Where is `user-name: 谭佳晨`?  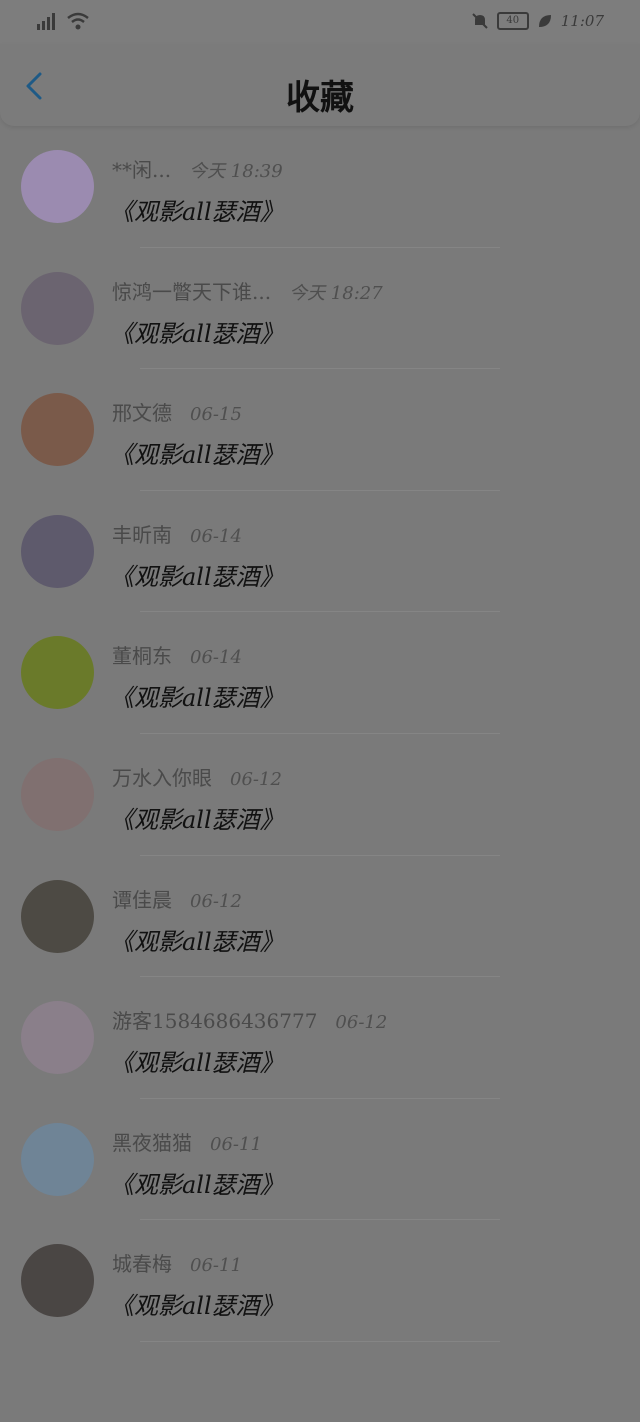 user-name: 谭佳晨 is located at coordinates (142, 899).